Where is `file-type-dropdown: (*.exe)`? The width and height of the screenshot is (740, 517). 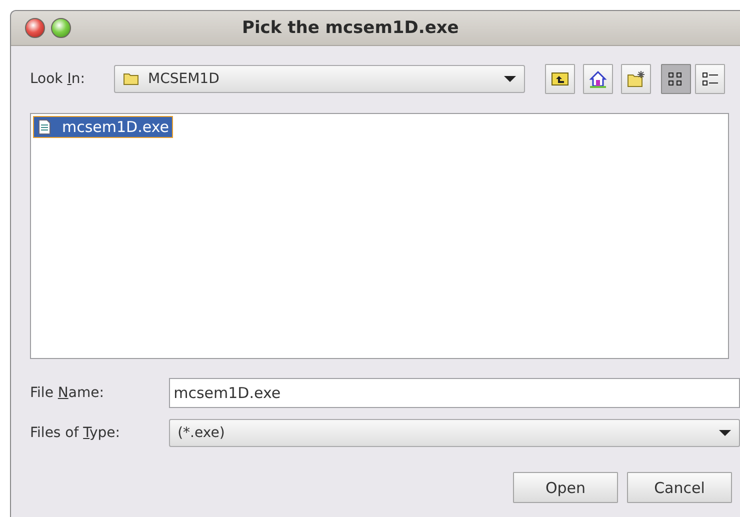 file-type-dropdown: (*.exe) is located at coordinates (454, 433).